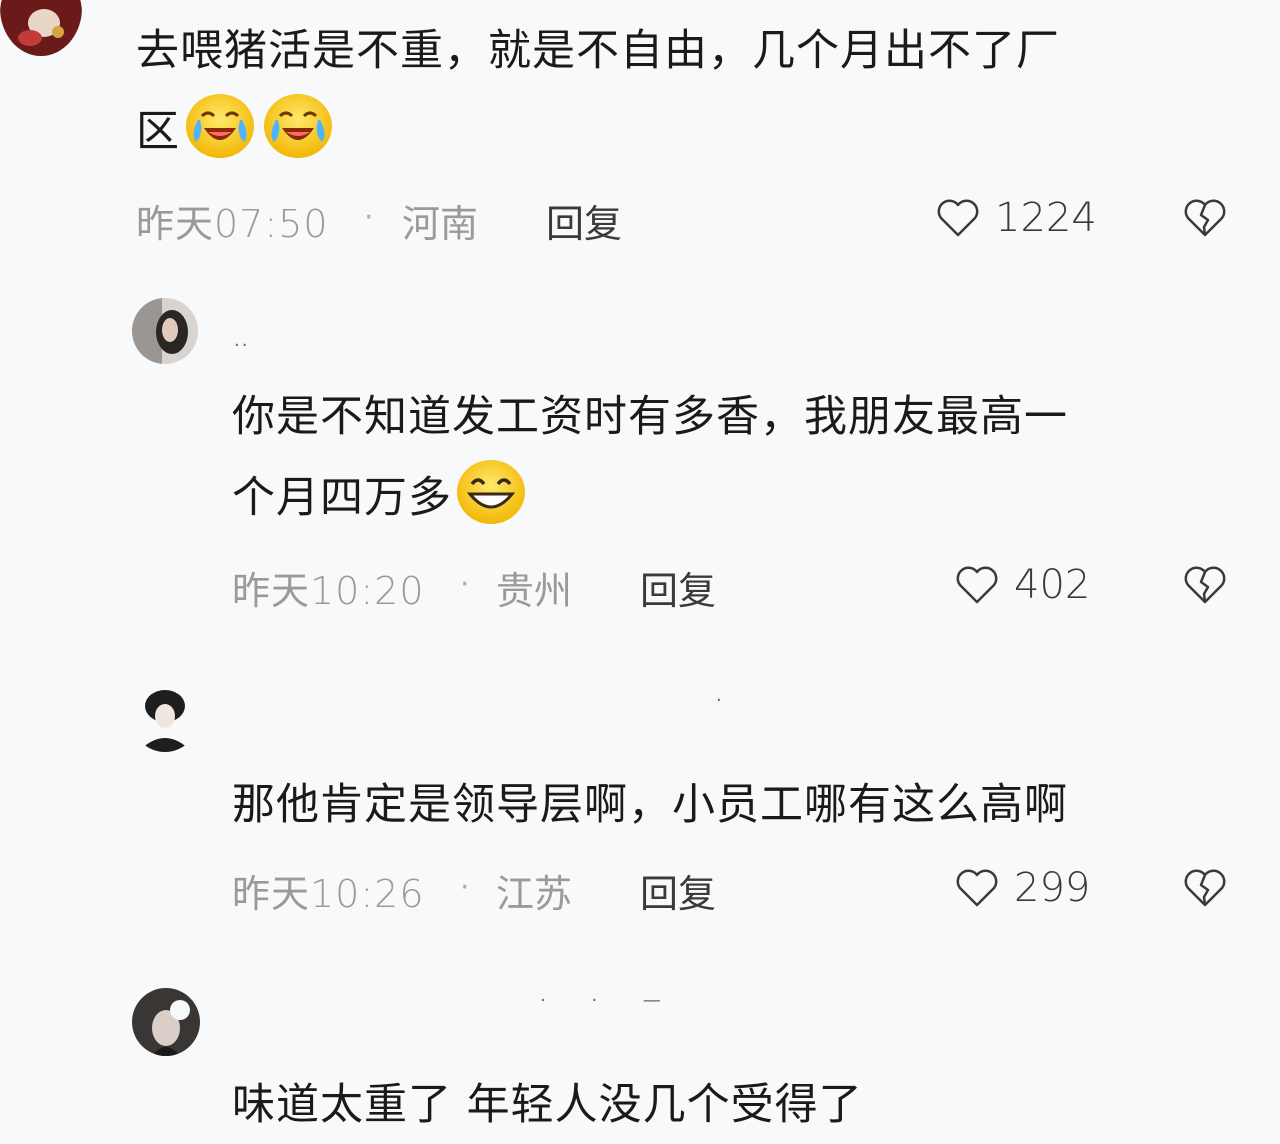 The width and height of the screenshot is (1280, 1144). Describe the element at coordinates (686, 130) in the screenshot. I see `comment-text-line: 区` at that location.